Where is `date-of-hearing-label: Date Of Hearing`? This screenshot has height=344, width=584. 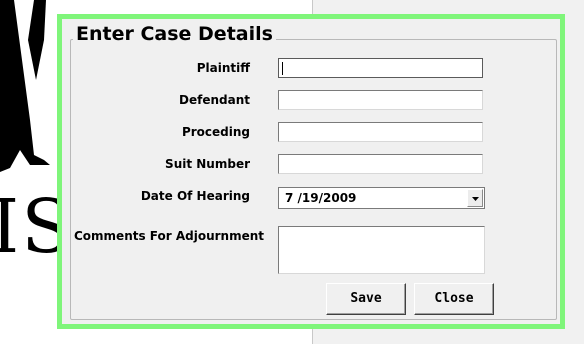
date-of-hearing-label: Date Of Hearing is located at coordinates (195, 196).